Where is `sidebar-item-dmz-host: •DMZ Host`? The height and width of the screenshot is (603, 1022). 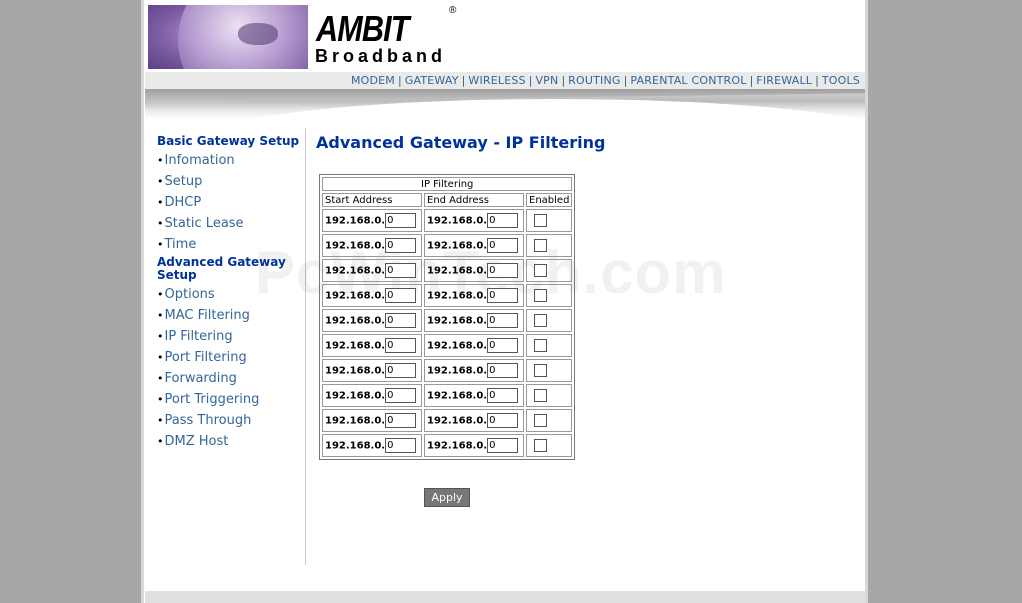 sidebar-item-dmz-host: •DMZ Host is located at coordinates (230, 441).